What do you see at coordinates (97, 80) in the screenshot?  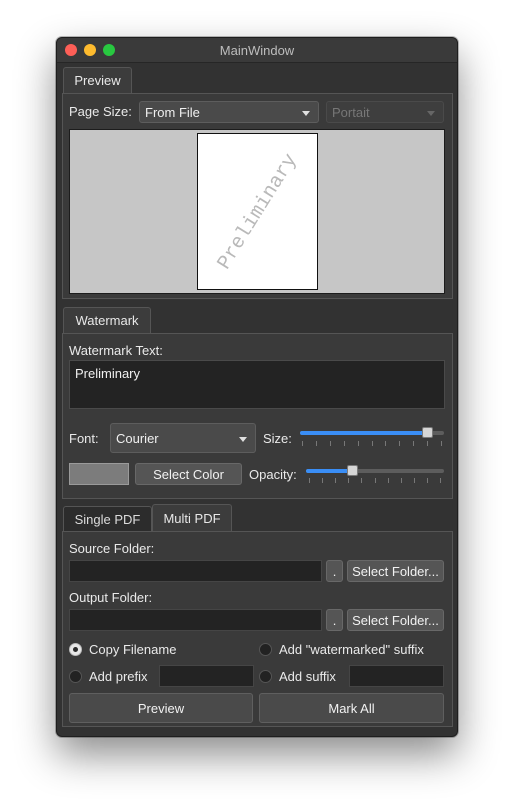 I see `tab-preview: Preview` at bounding box center [97, 80].